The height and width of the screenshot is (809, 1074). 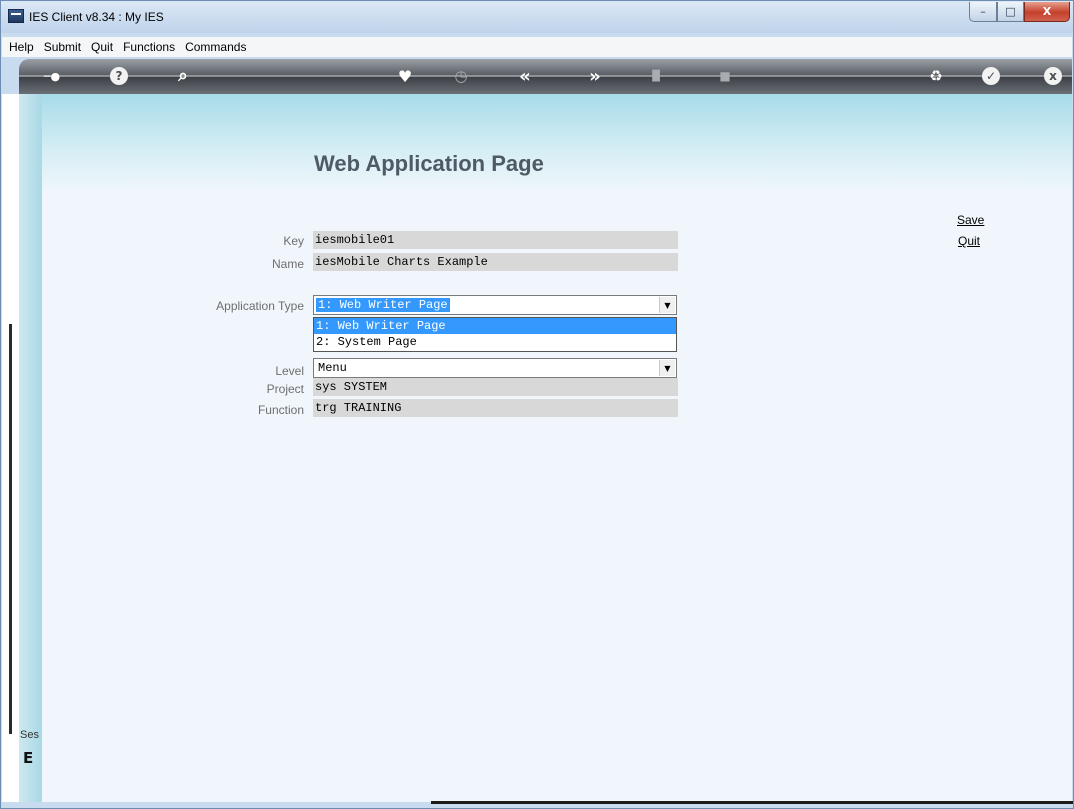 What do you see at coordinates (285, 389) in the screenshot?
I see `project-label: Project` at bounding box center [285, 389].